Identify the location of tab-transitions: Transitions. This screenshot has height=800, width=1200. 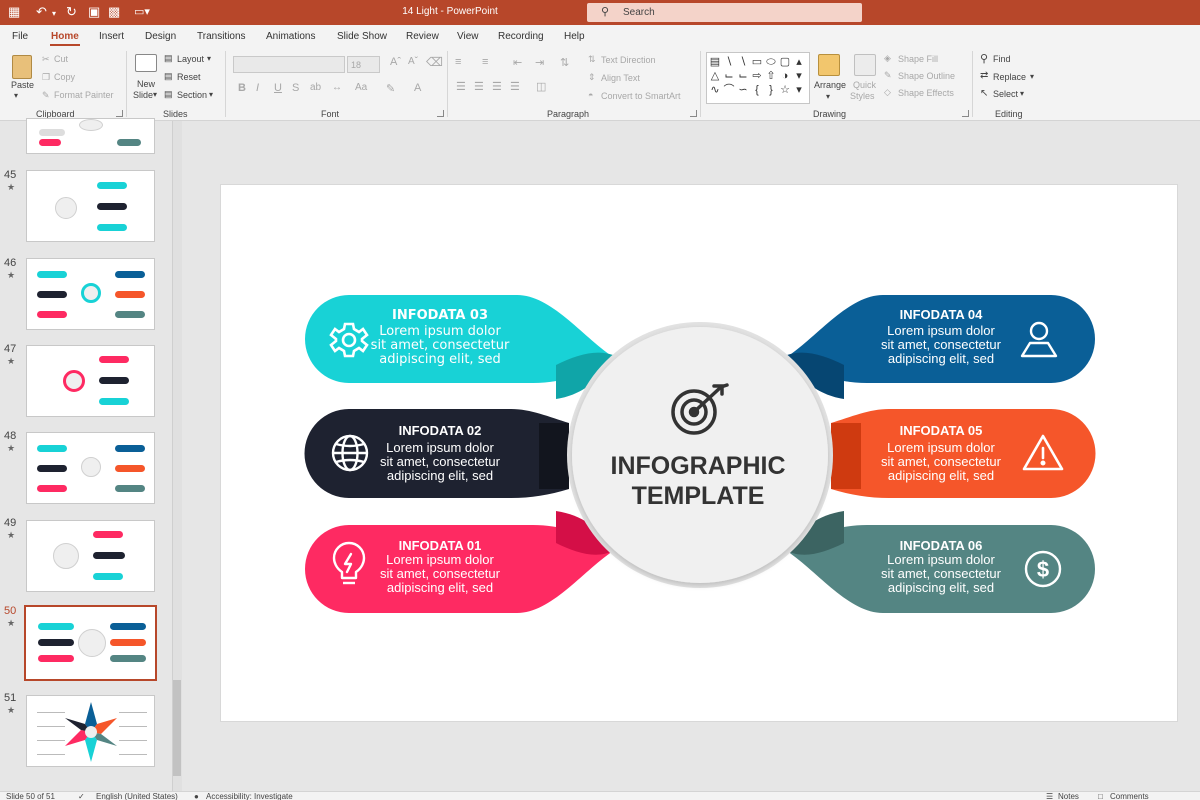
(221, 36).